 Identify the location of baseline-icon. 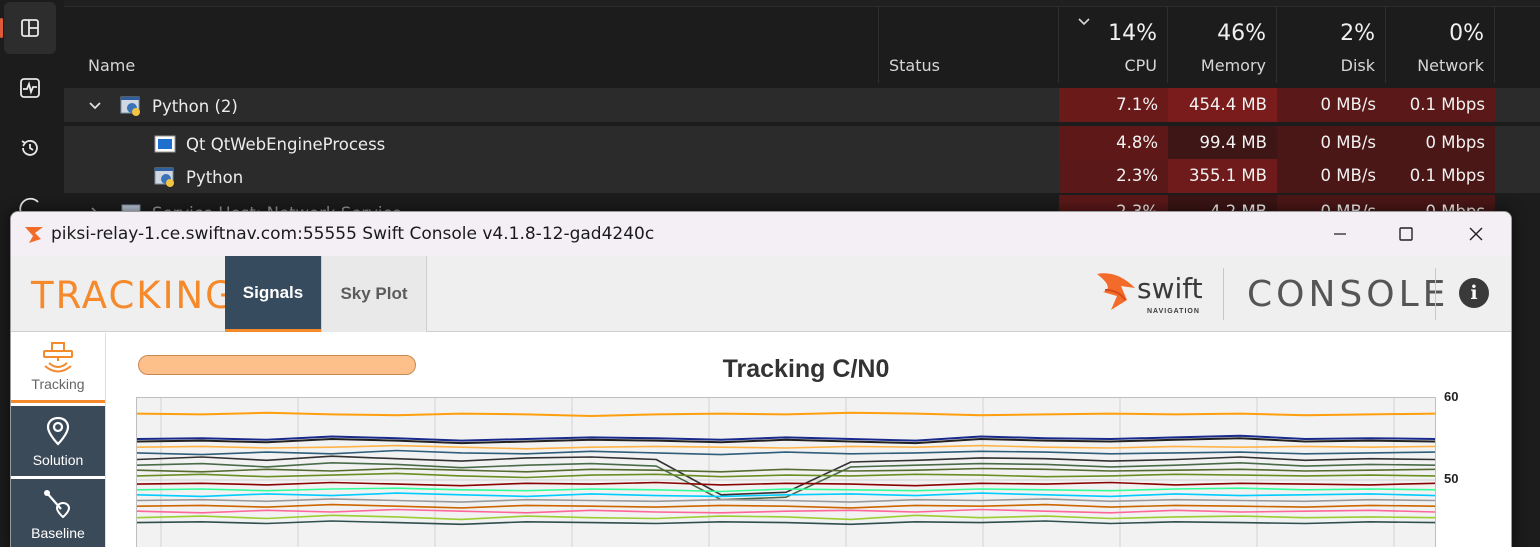
(57, 504).